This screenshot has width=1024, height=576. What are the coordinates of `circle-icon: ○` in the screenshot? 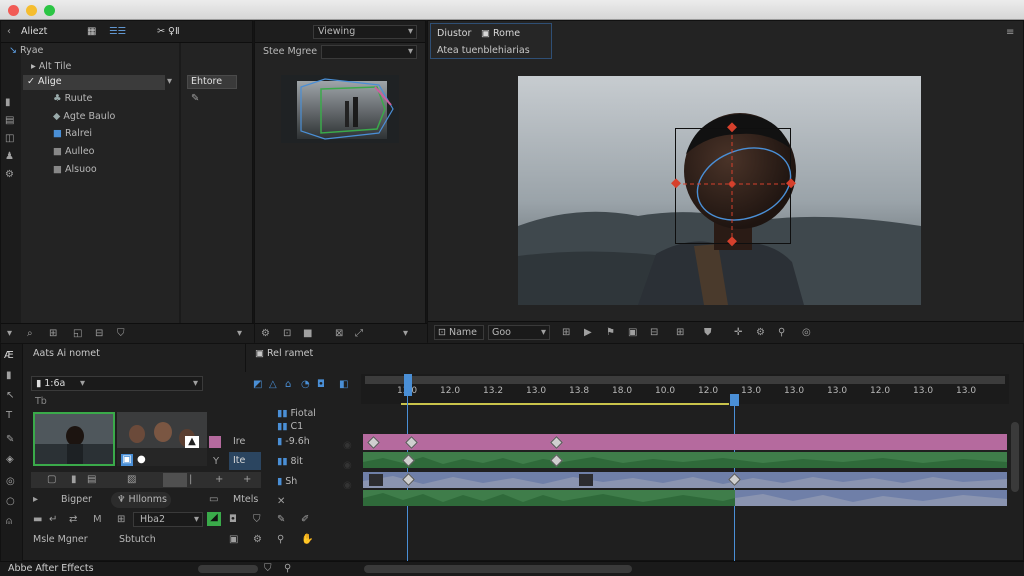 It's located at (10, 502).